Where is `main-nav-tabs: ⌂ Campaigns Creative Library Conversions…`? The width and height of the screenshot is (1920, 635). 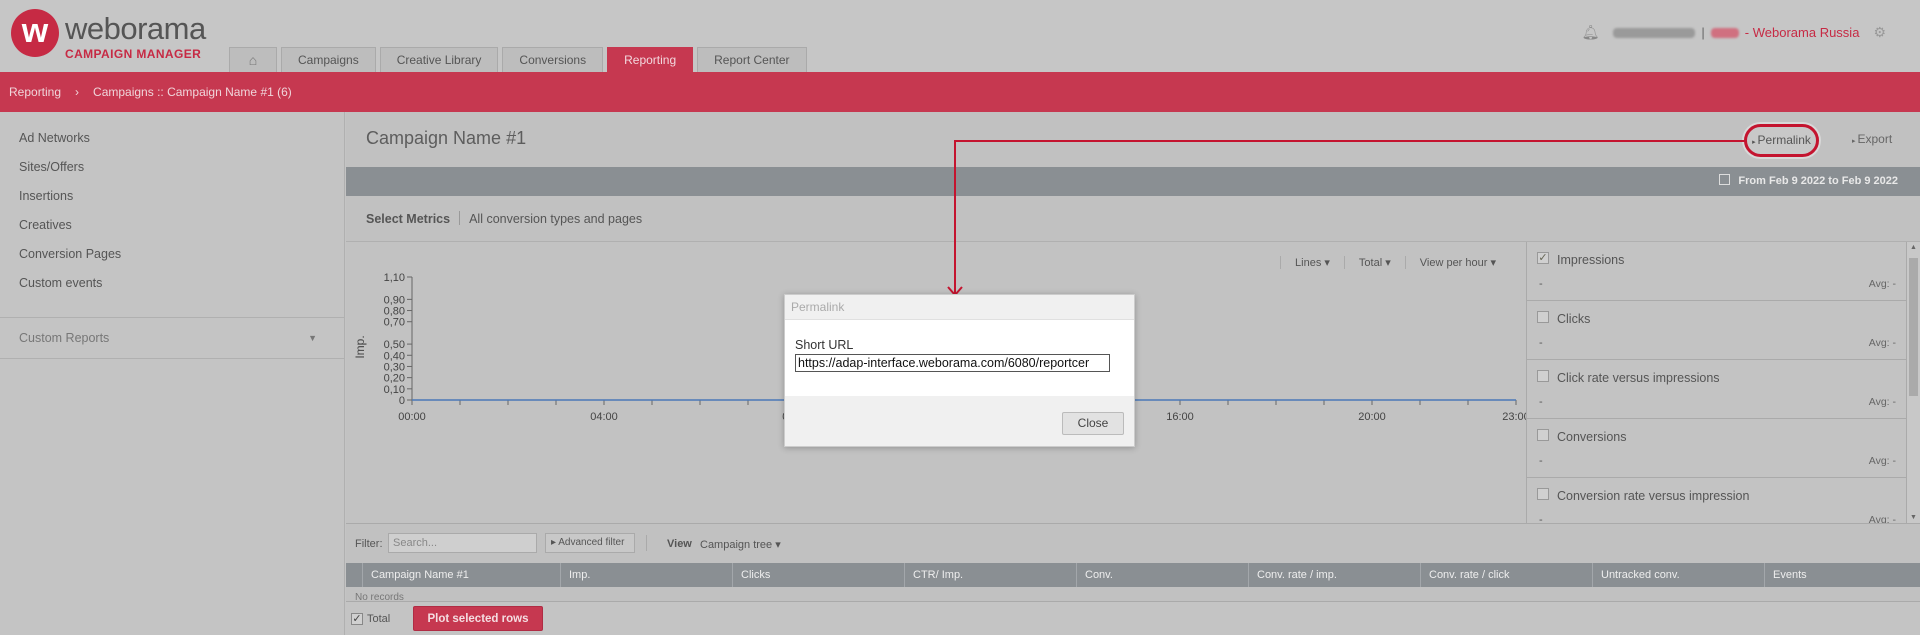 main-nav-tabs: ⌂ Campaigns Creative Library Conversions… is located at coordinates (518, 59).